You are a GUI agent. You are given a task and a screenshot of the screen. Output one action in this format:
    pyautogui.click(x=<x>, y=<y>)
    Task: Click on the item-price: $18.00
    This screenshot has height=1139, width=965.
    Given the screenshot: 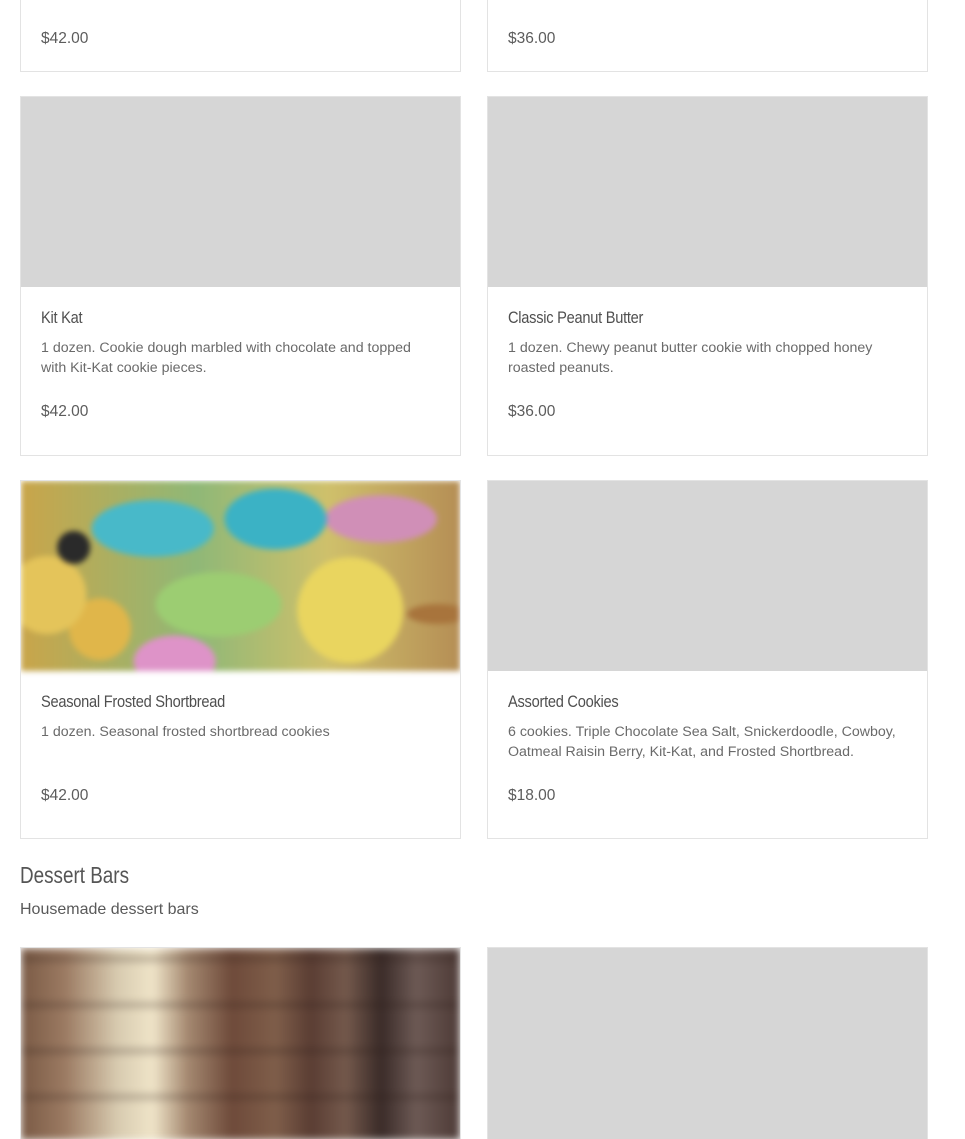 What is the action you would take?
    pyautogui.click(x=532, y=795)
    